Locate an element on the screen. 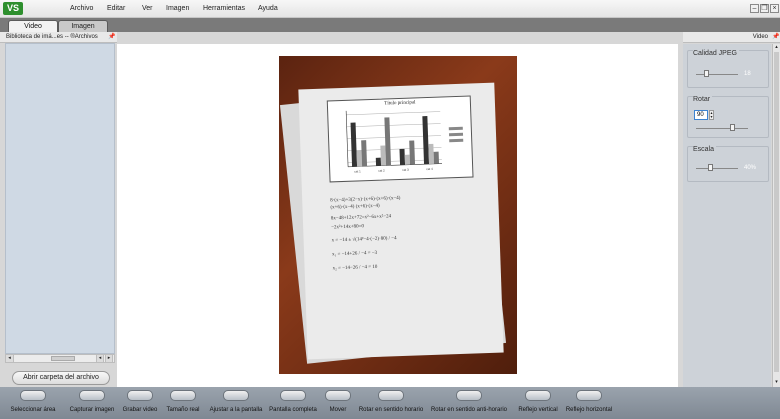 The height and width of the screenshot is (419, 780). scroll-down-icon: ▾ is located at coordinates (776, 382).